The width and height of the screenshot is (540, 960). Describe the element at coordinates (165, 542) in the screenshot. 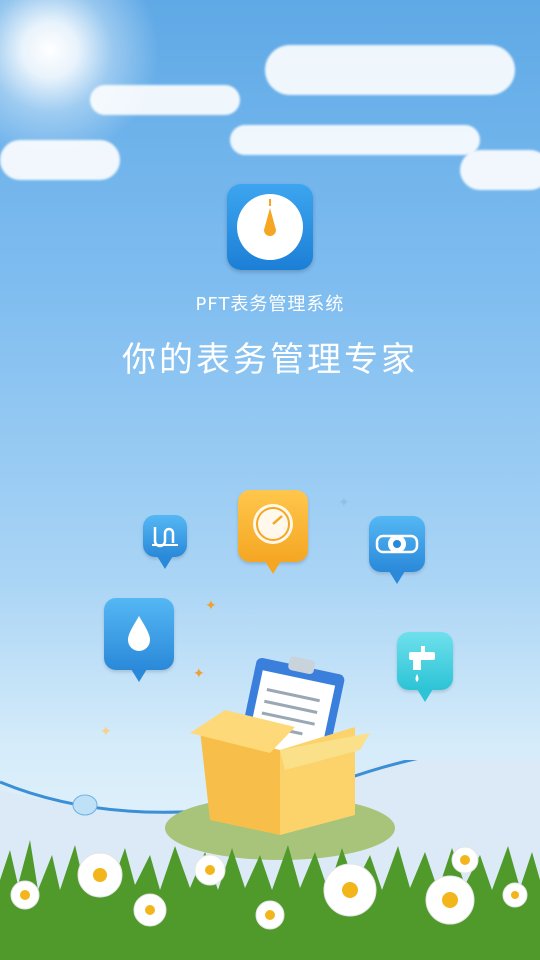

I see `meter-icon` at that location.